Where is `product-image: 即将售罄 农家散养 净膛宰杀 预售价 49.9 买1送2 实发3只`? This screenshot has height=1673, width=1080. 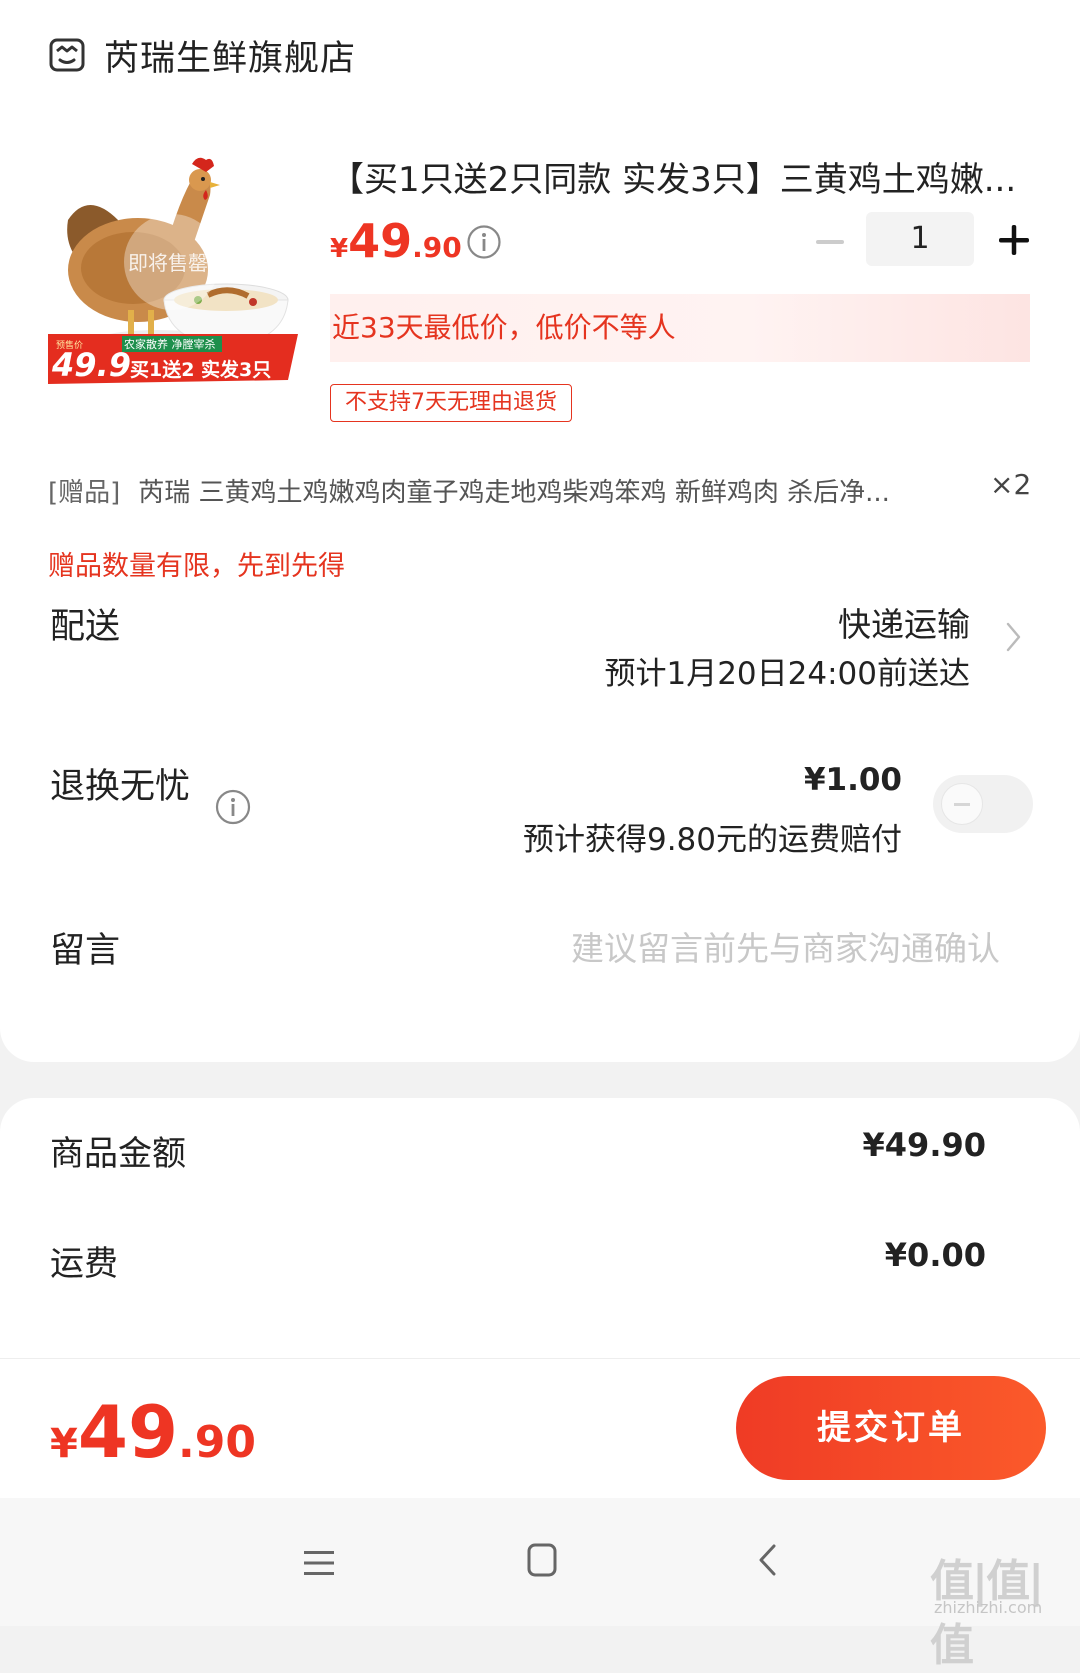 product-image: 即将售罄 农家散养 净膛宰杀 预售价 49.9 买1送2 实发3只 is located at coordinates (173, 275).